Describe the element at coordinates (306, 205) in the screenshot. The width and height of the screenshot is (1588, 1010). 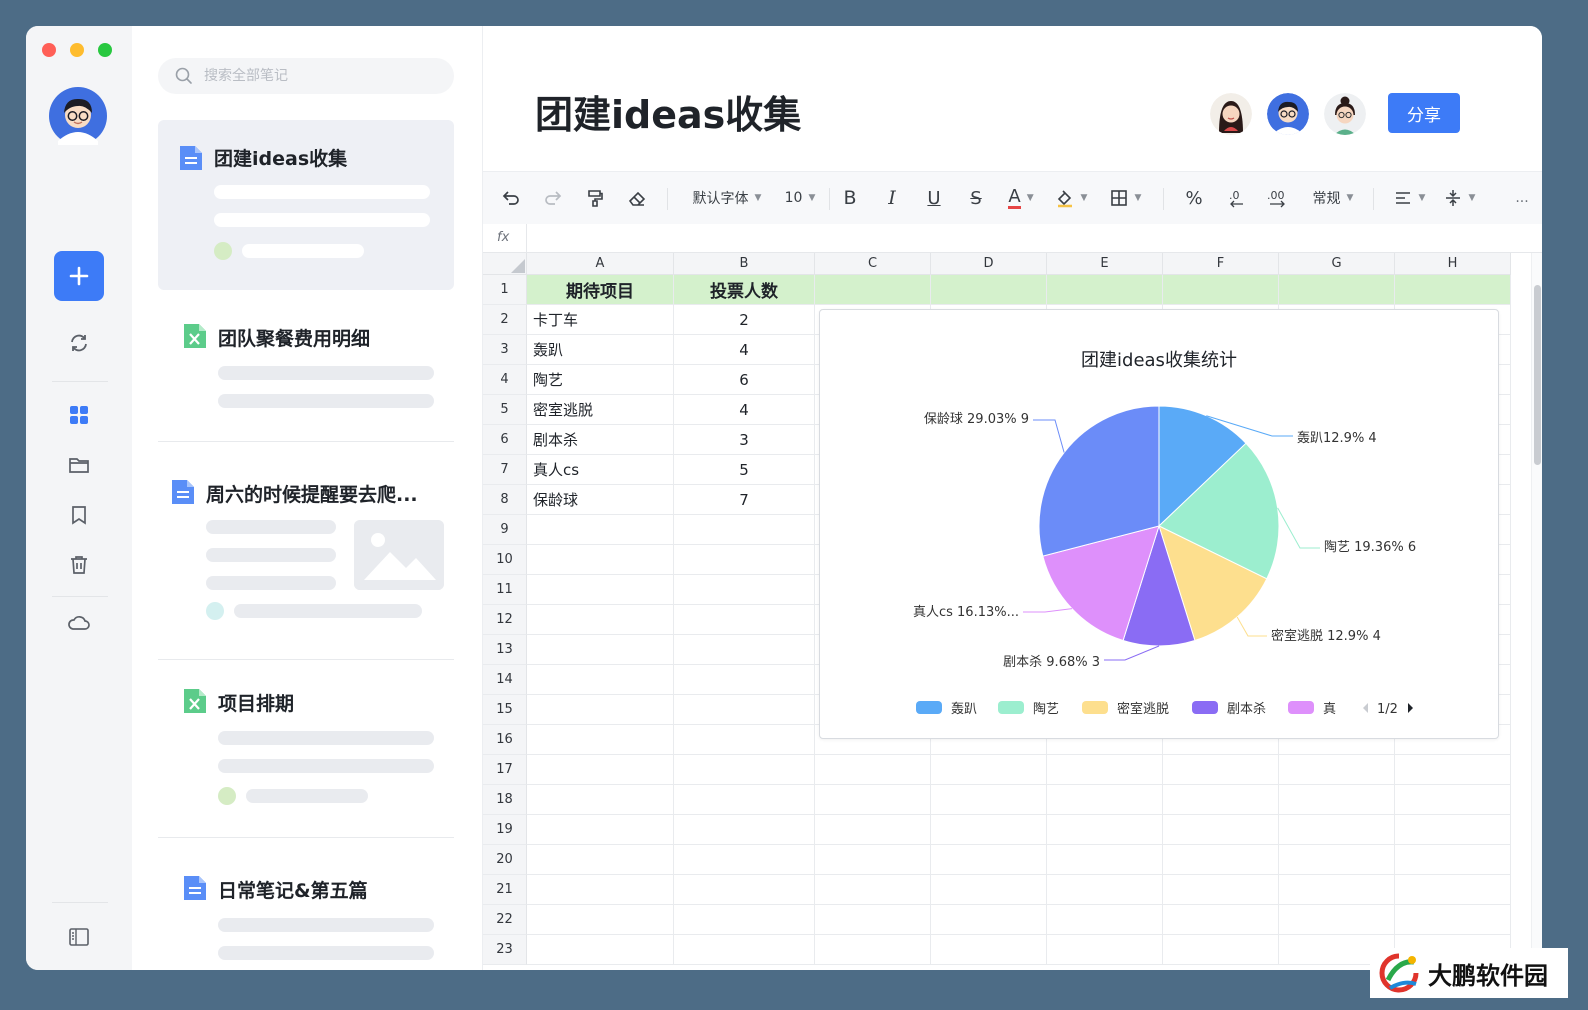
I see `note-item-team-ideas: 团建ideas收集` at that location.